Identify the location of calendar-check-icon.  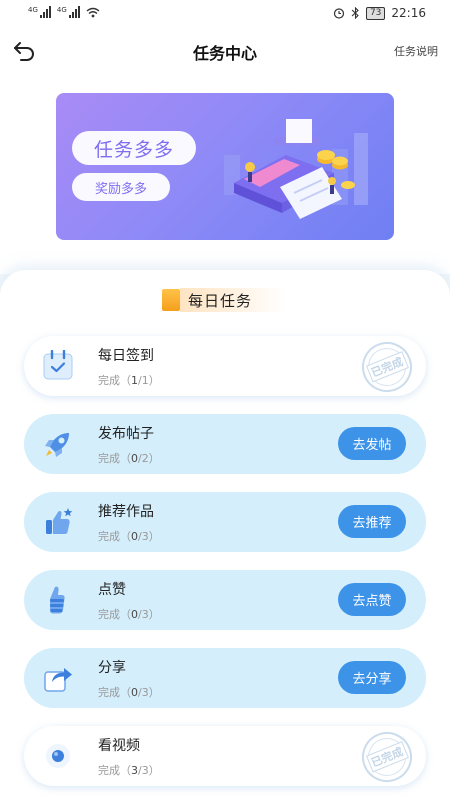
(58, 366).